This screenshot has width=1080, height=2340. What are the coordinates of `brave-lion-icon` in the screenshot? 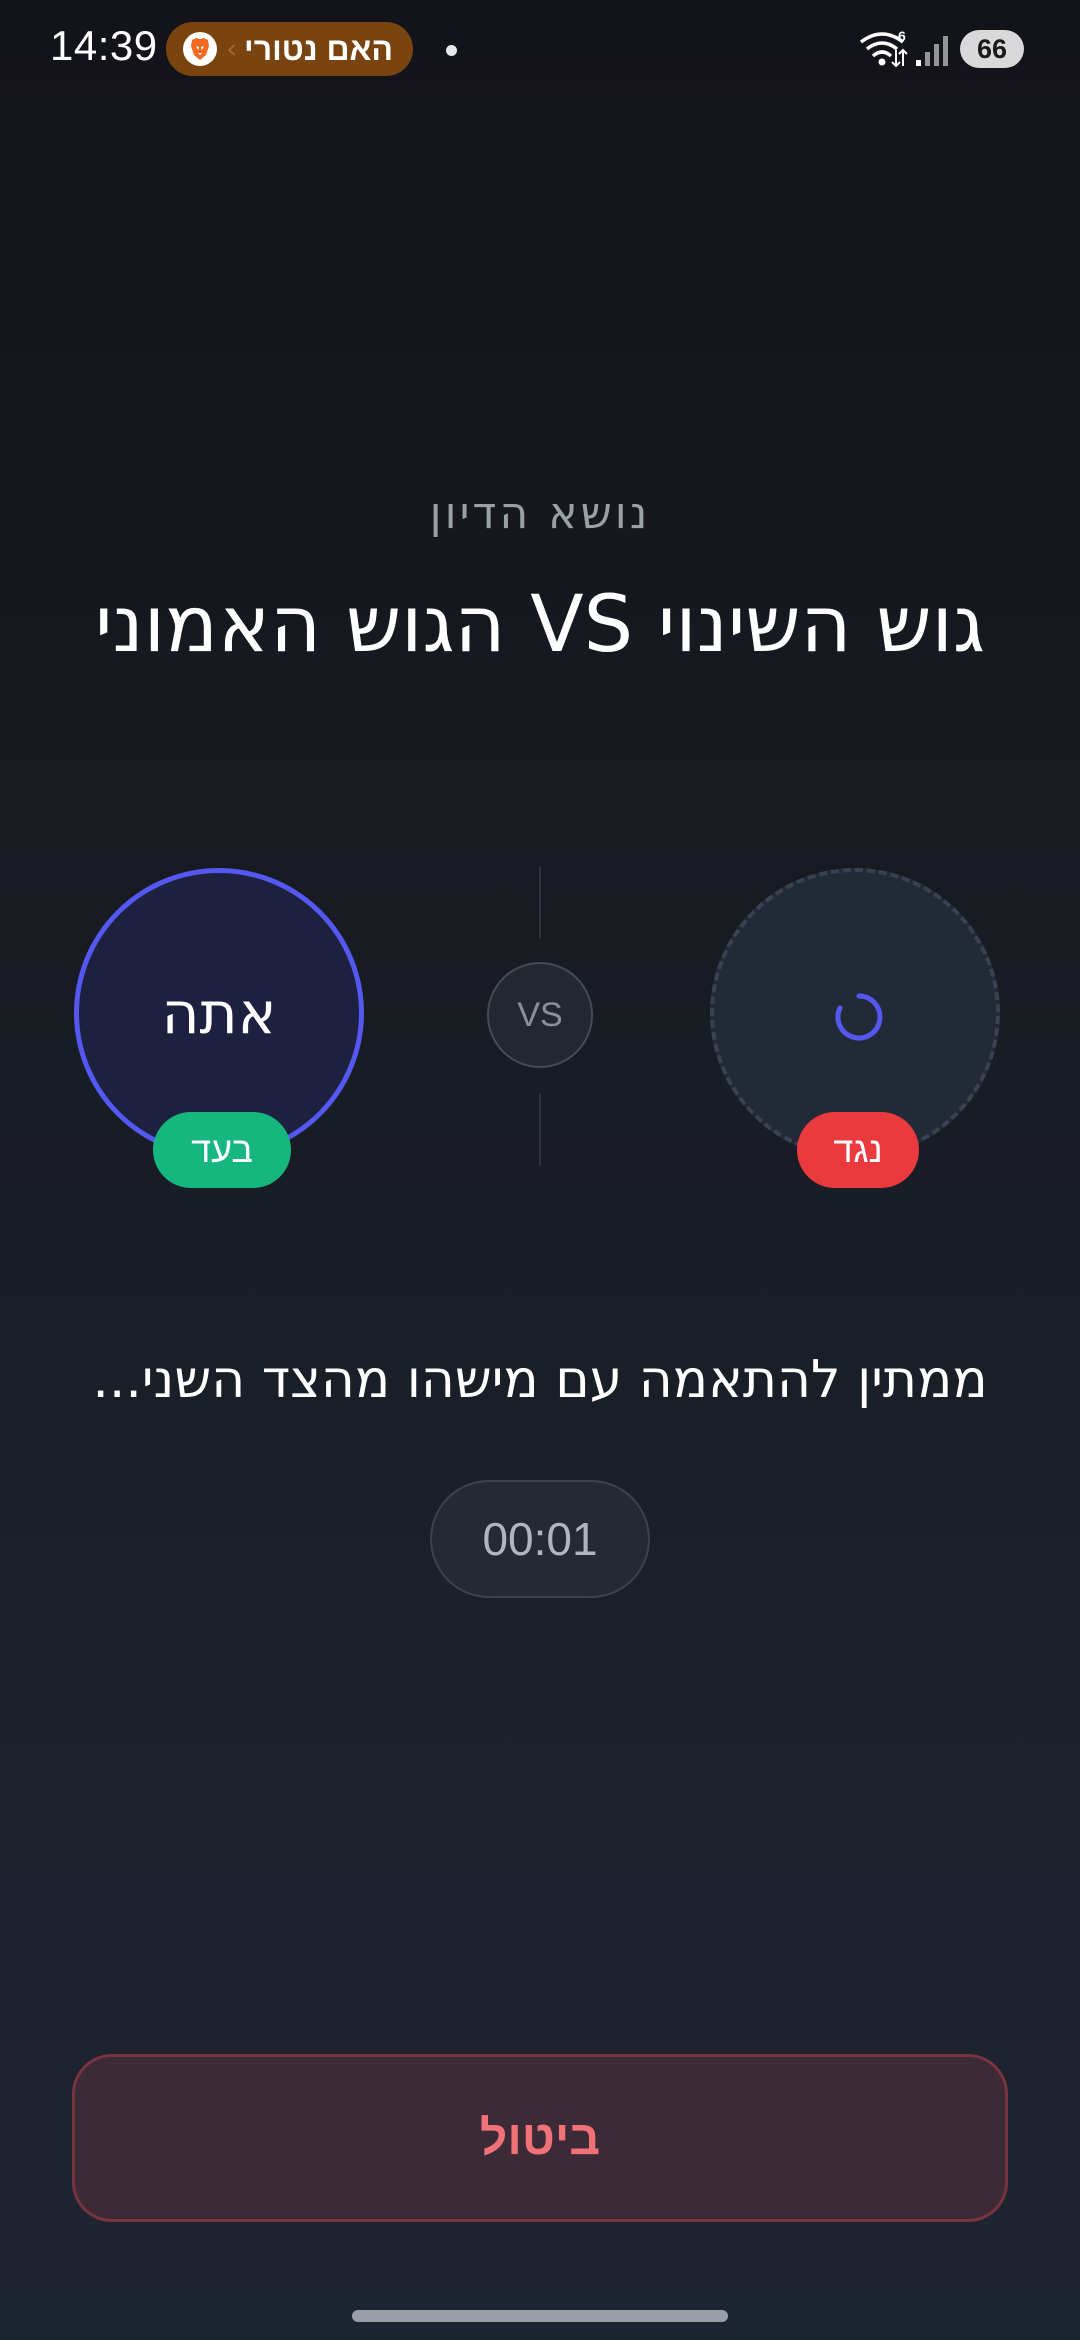 It's located at (200, 49).